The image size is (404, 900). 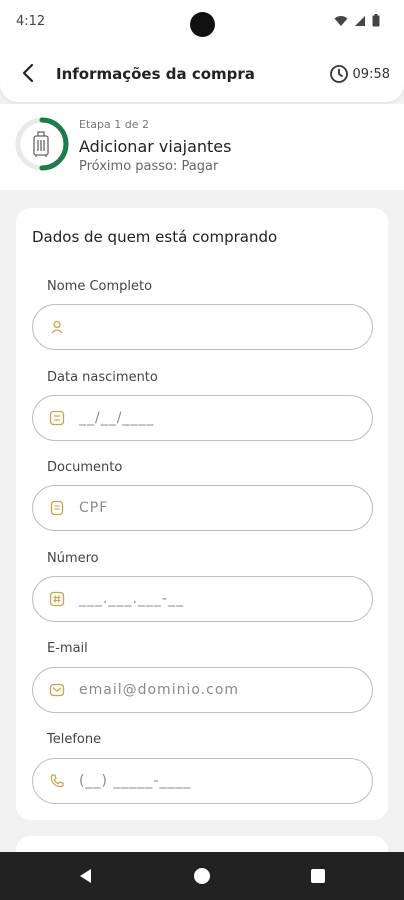 I want to click on document-label: Documento, so click(x=85, y=467).